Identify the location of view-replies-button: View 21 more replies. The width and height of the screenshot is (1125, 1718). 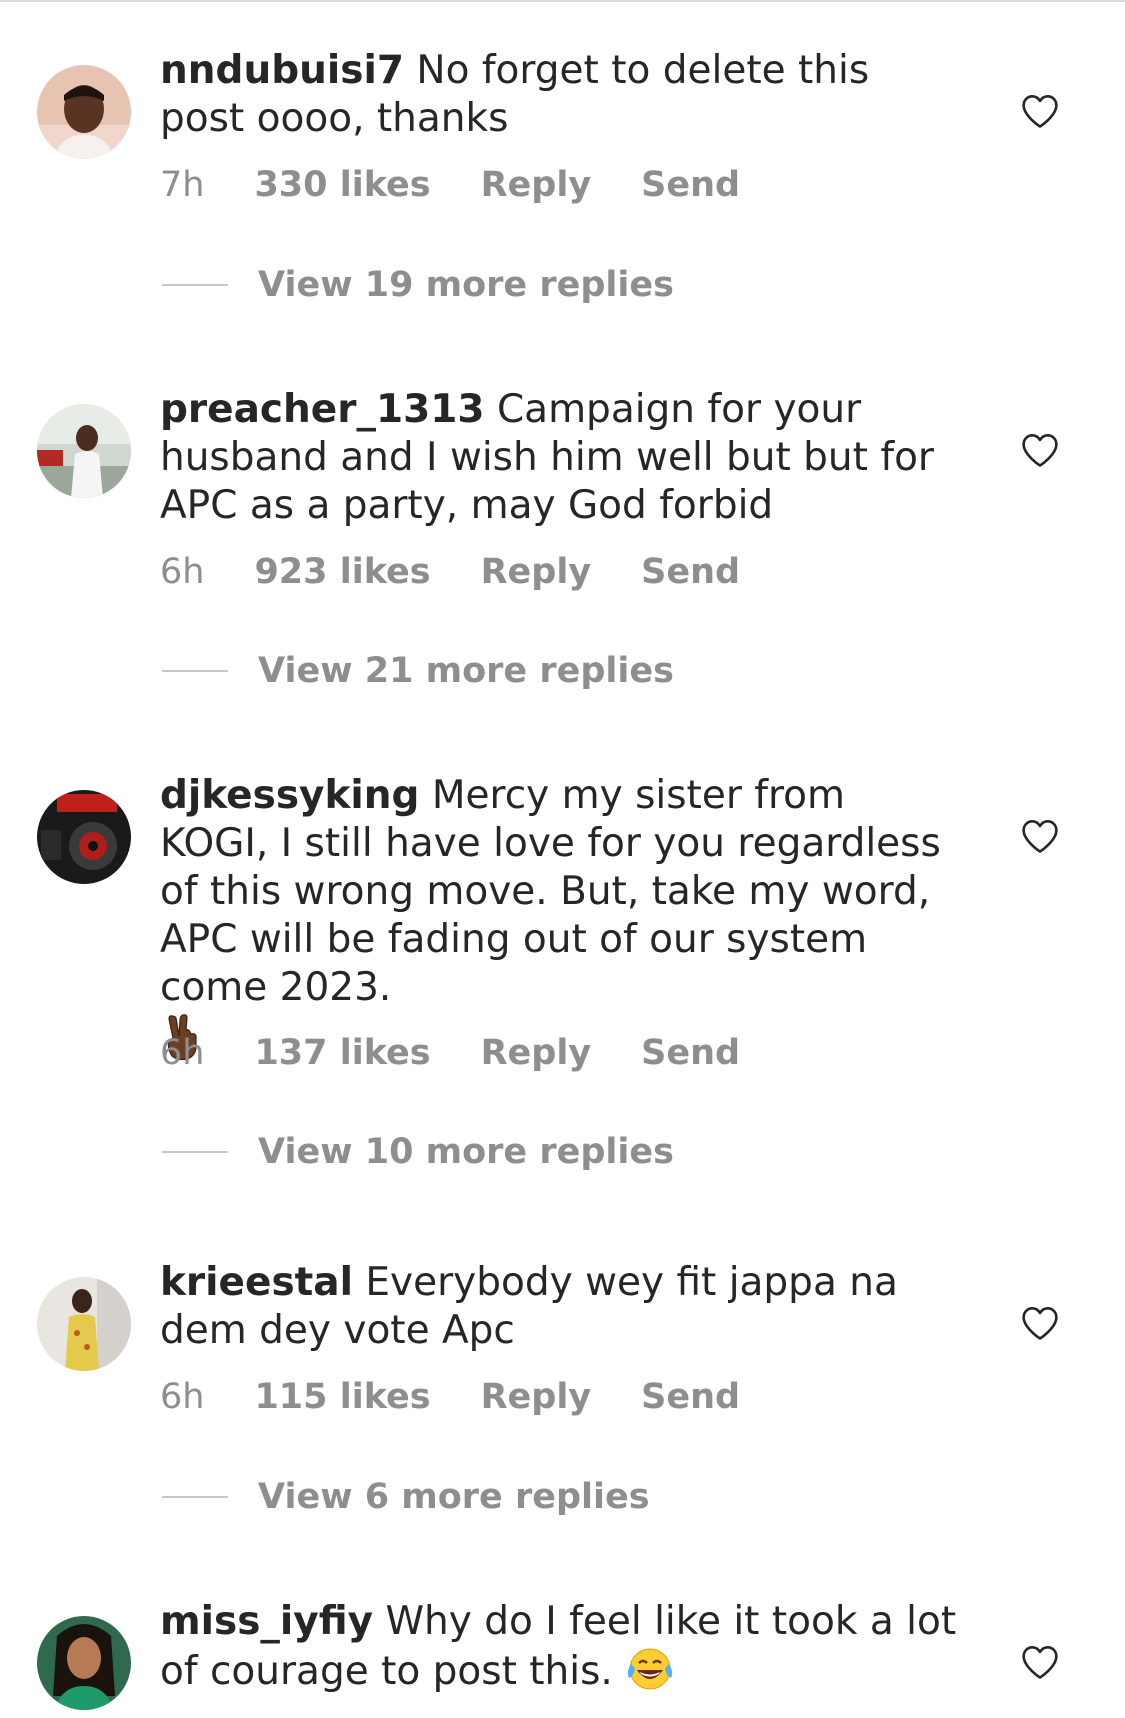
(418, 671).